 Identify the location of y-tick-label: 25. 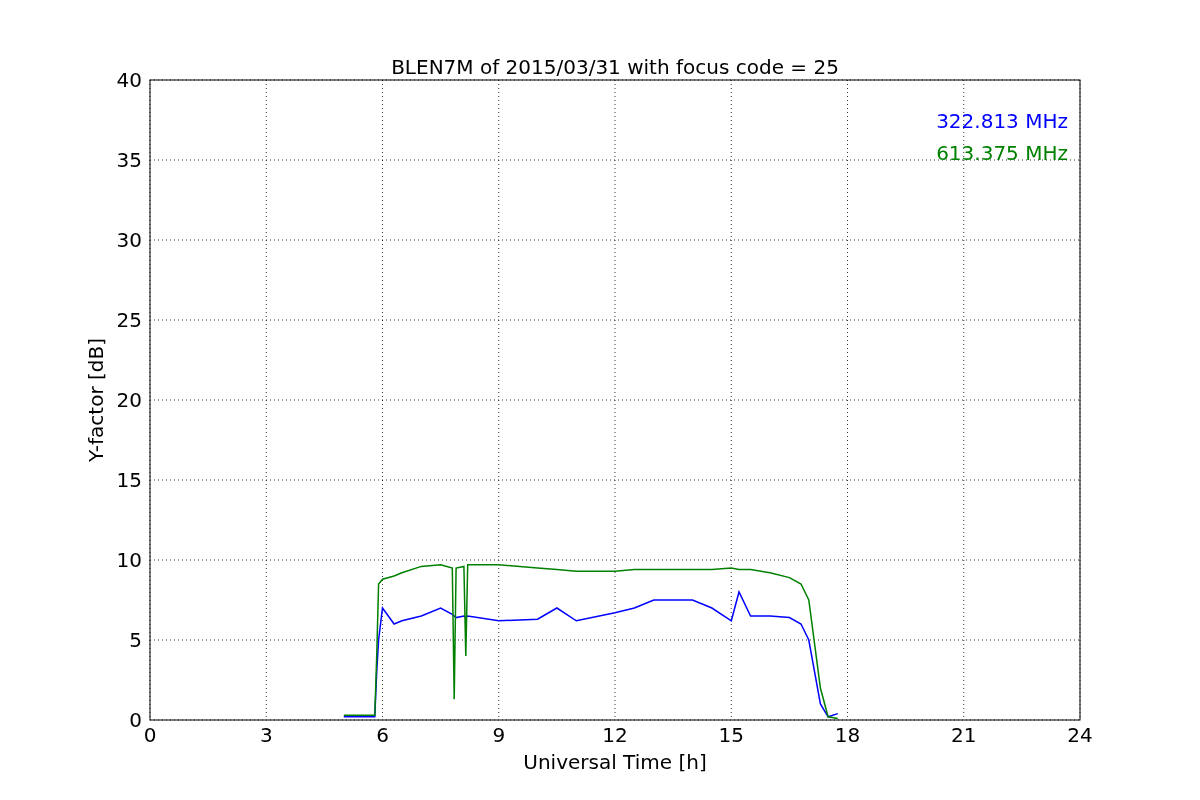
(129, 320).